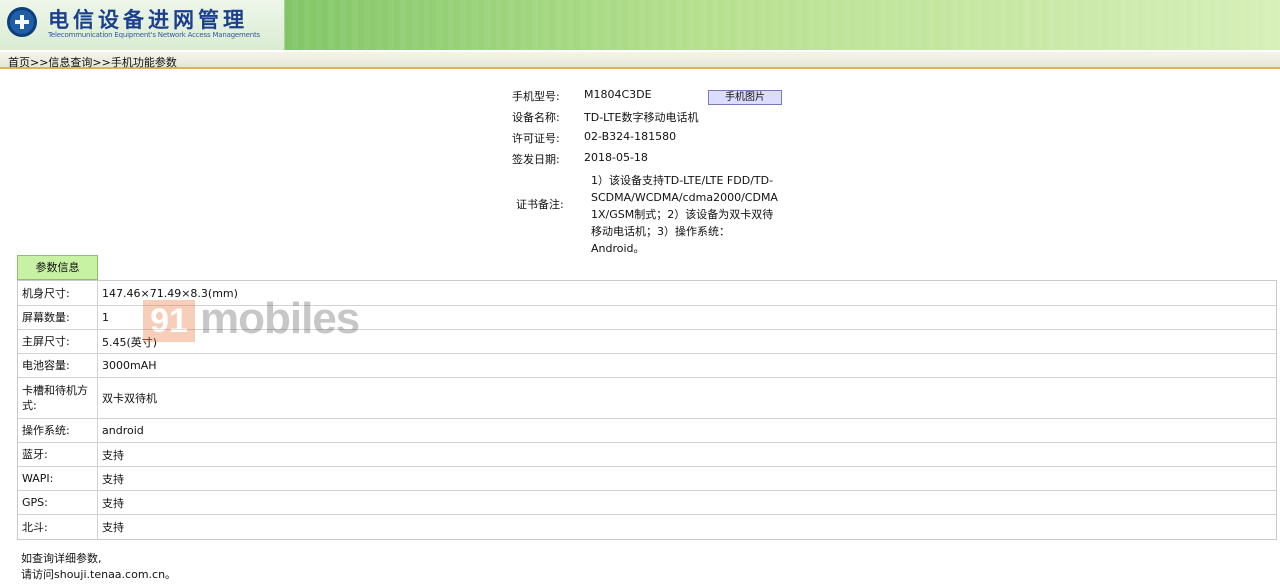  Describe the element at coordinates (22, 22) in the screenshot. I see `logo-icon` at that location.